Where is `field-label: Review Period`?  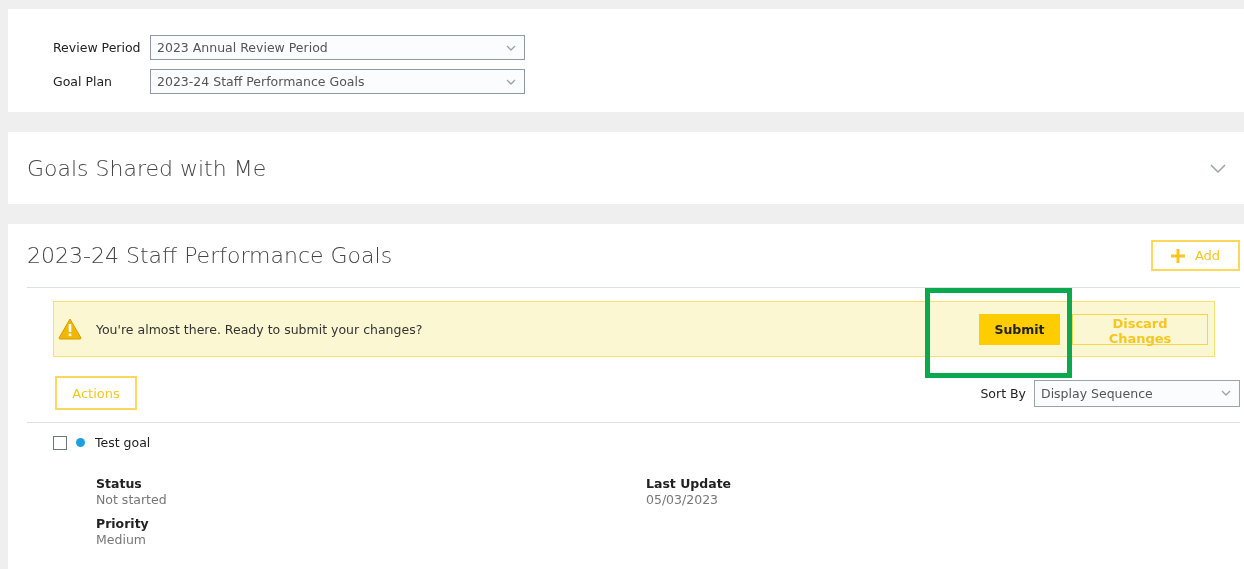 field-label: Review Period is located at coordinates (97, 47).